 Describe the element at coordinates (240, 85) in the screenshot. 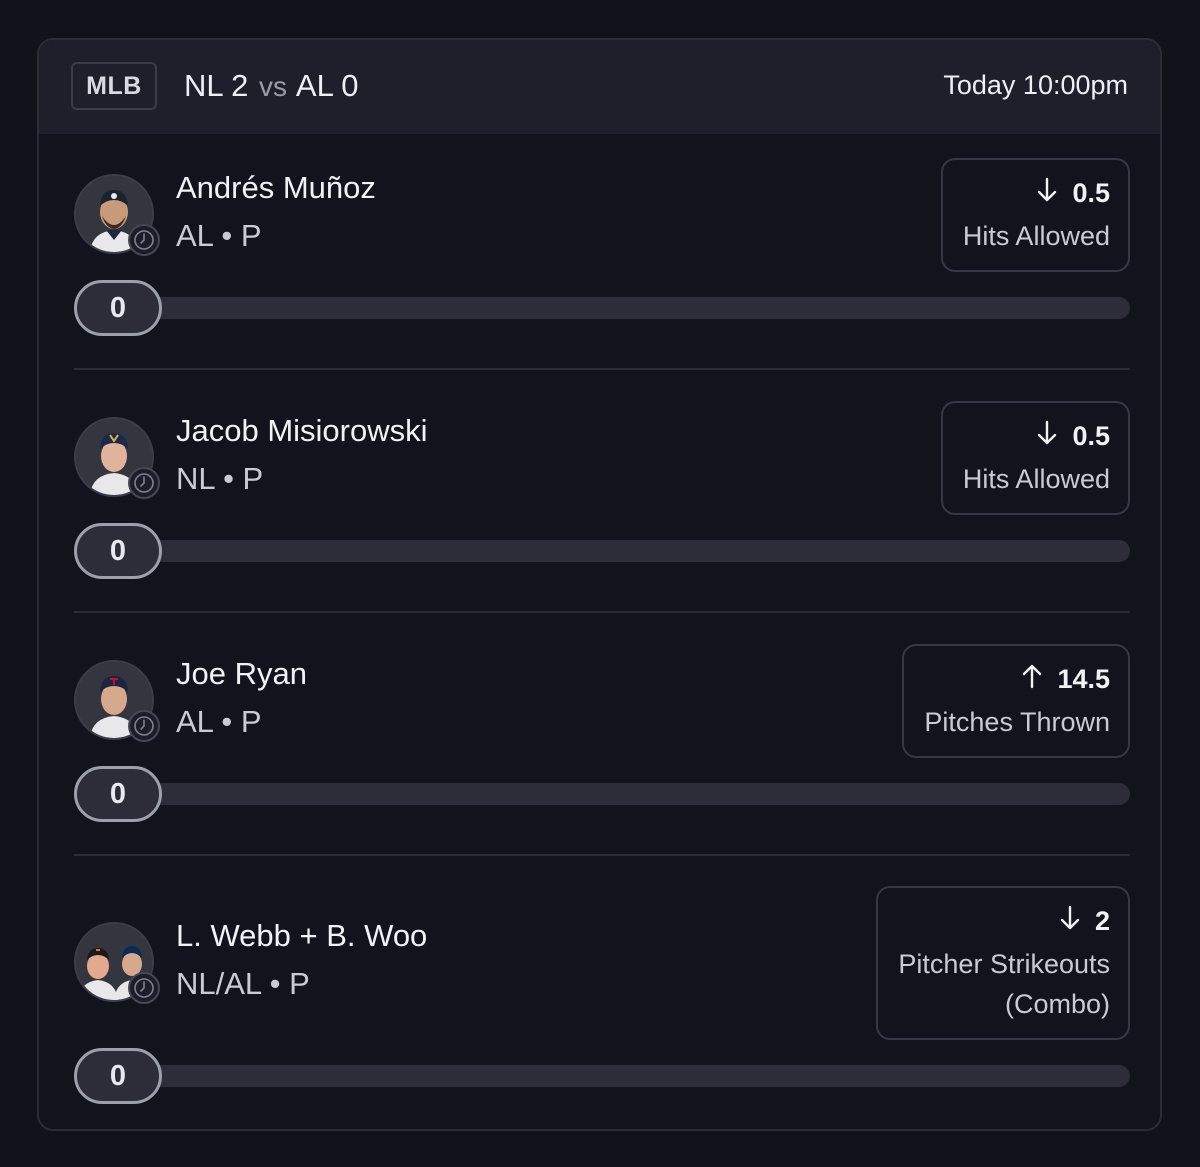

I see `home-score: 2` at that location.